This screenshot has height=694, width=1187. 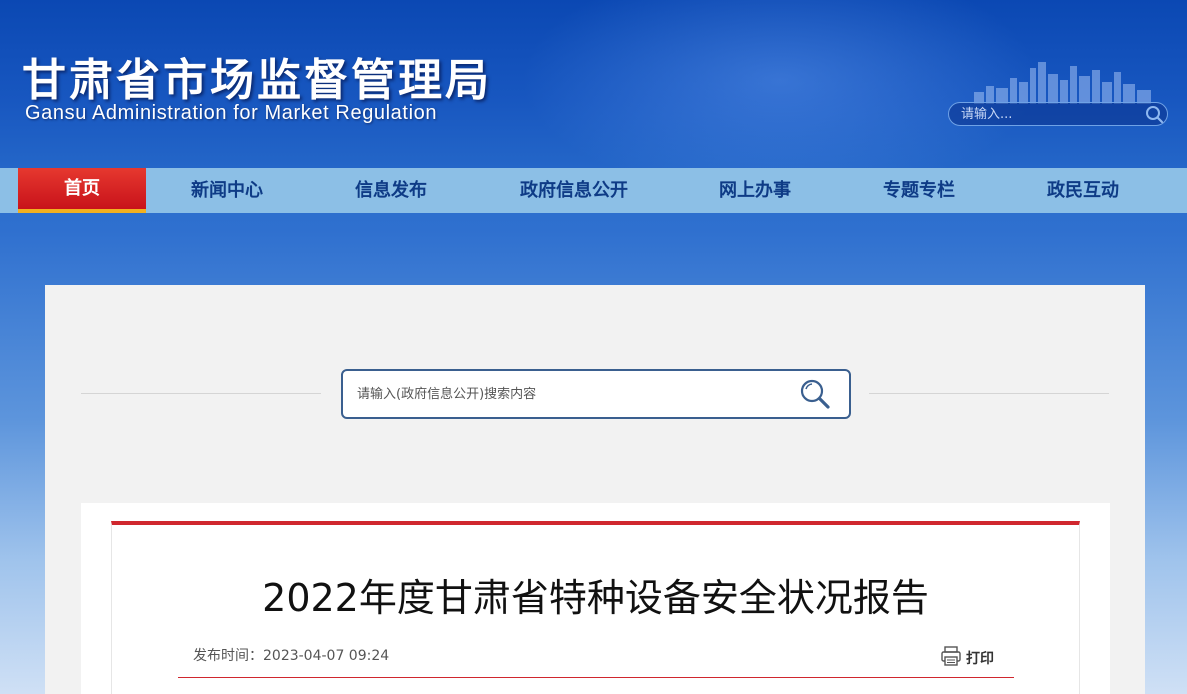 What do you see at coordinates (780, 84) in the screenshot?
I see `header-glow` at bounding box center [780, 84].